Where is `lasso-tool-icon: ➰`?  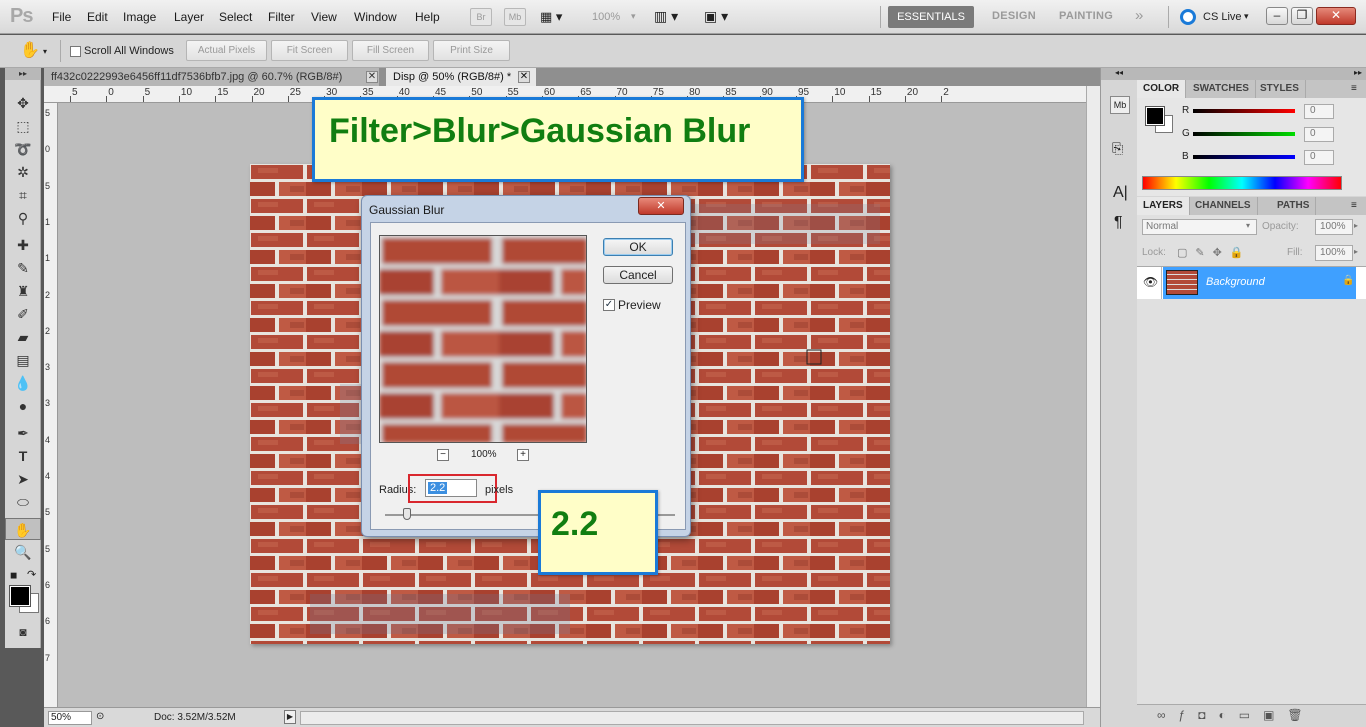 lasso-tool-icon: ➰ is located at coordinates (23, 149).